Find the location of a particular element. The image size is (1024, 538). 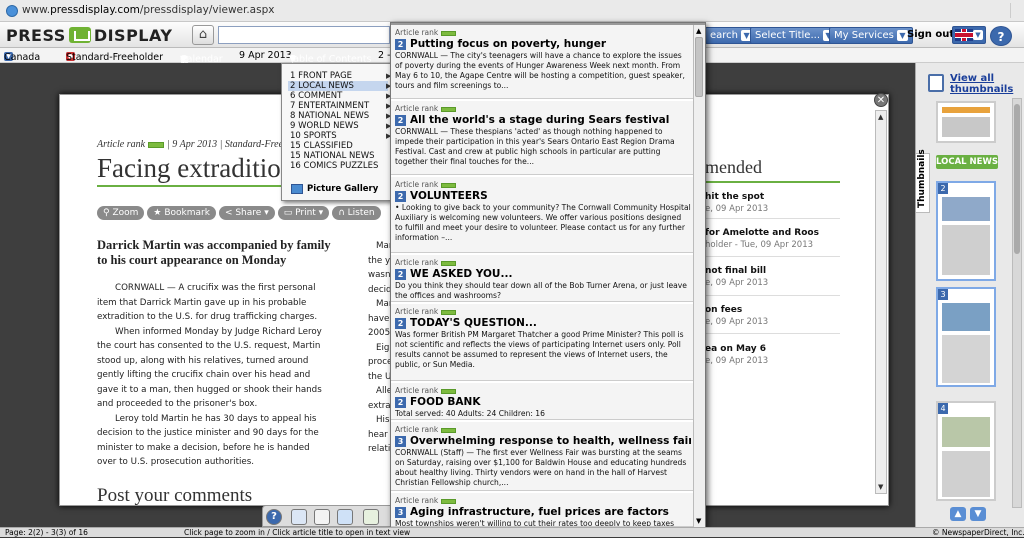

picture-gallery-link: Picture Gallery is located at coordinates (342, 189).